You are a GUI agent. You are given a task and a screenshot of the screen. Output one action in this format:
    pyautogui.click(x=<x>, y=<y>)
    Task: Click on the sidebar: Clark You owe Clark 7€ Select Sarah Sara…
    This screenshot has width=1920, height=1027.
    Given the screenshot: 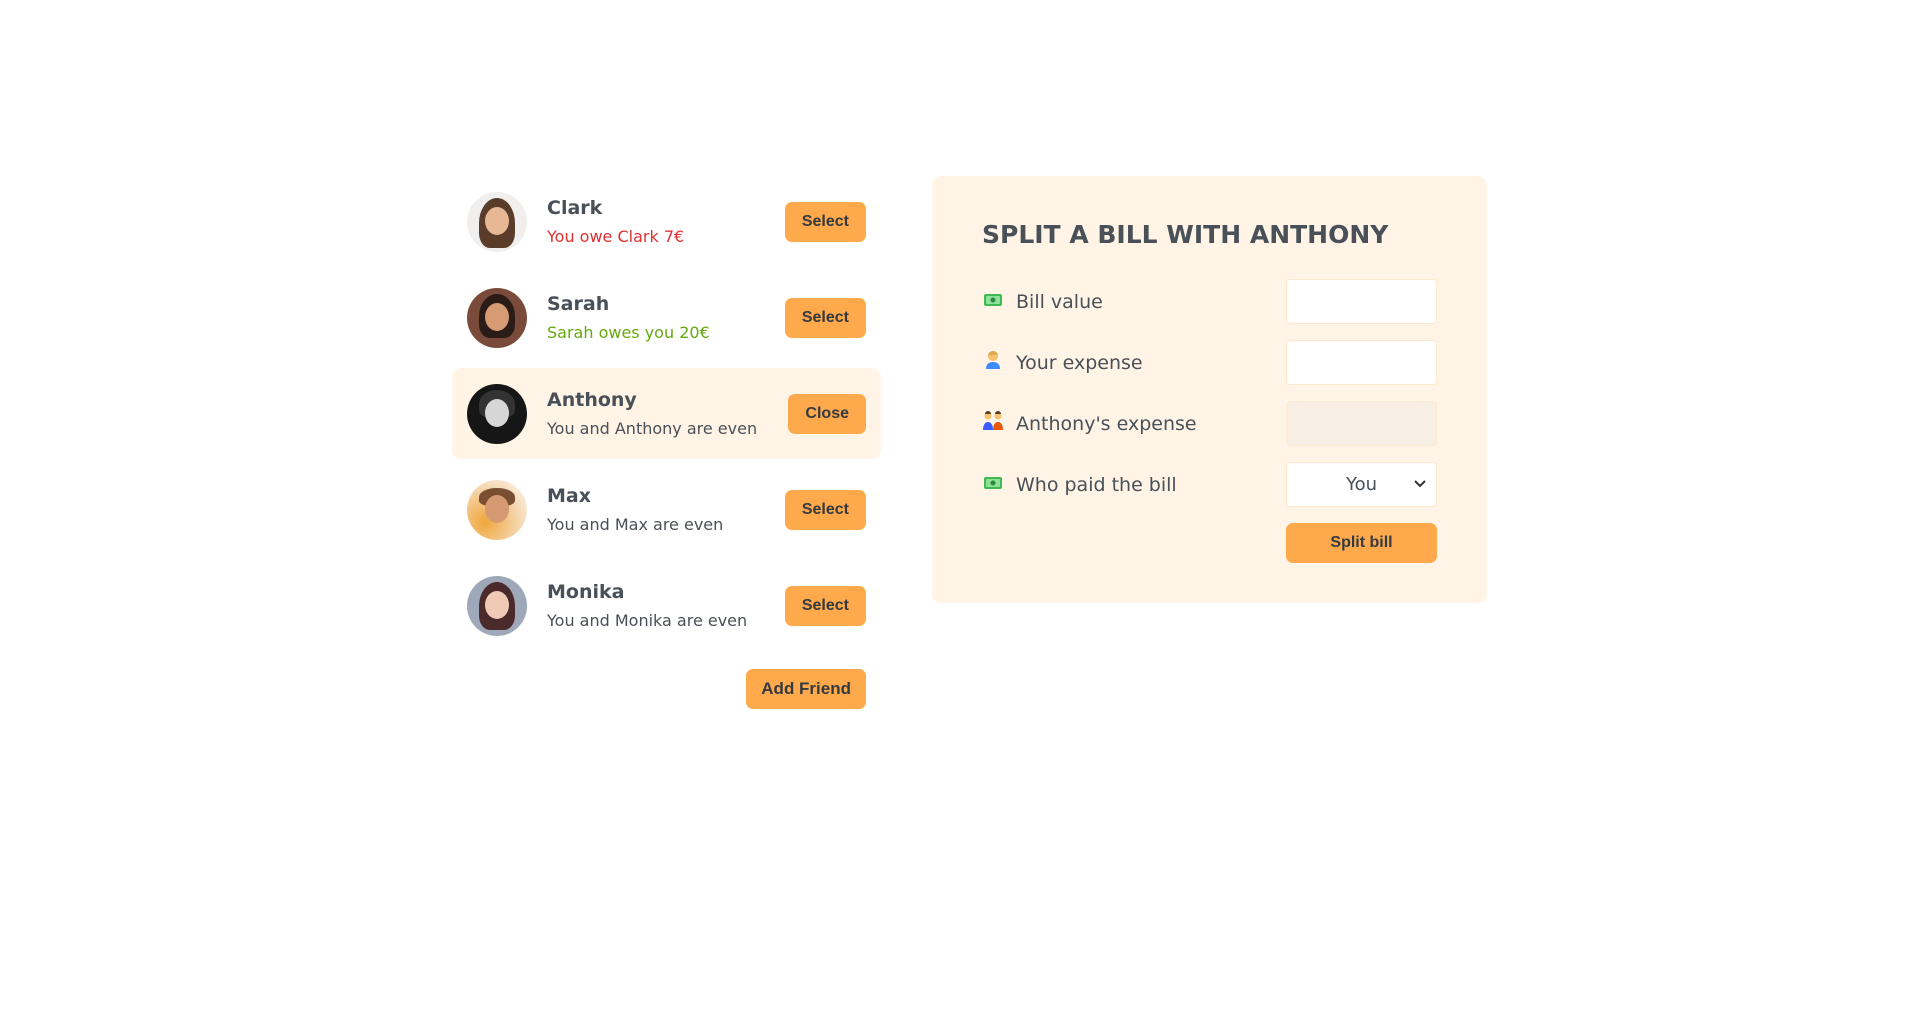 What is the action you would take?
    pyautogui.click(x=666, y=442)
    